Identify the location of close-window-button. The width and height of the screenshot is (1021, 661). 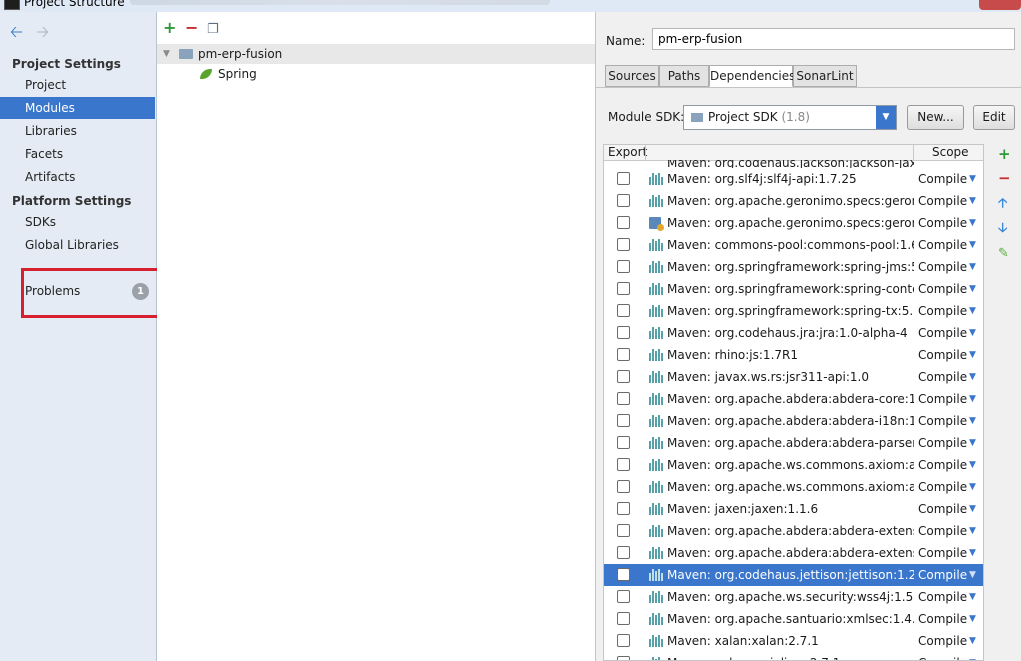
(1000, 5).